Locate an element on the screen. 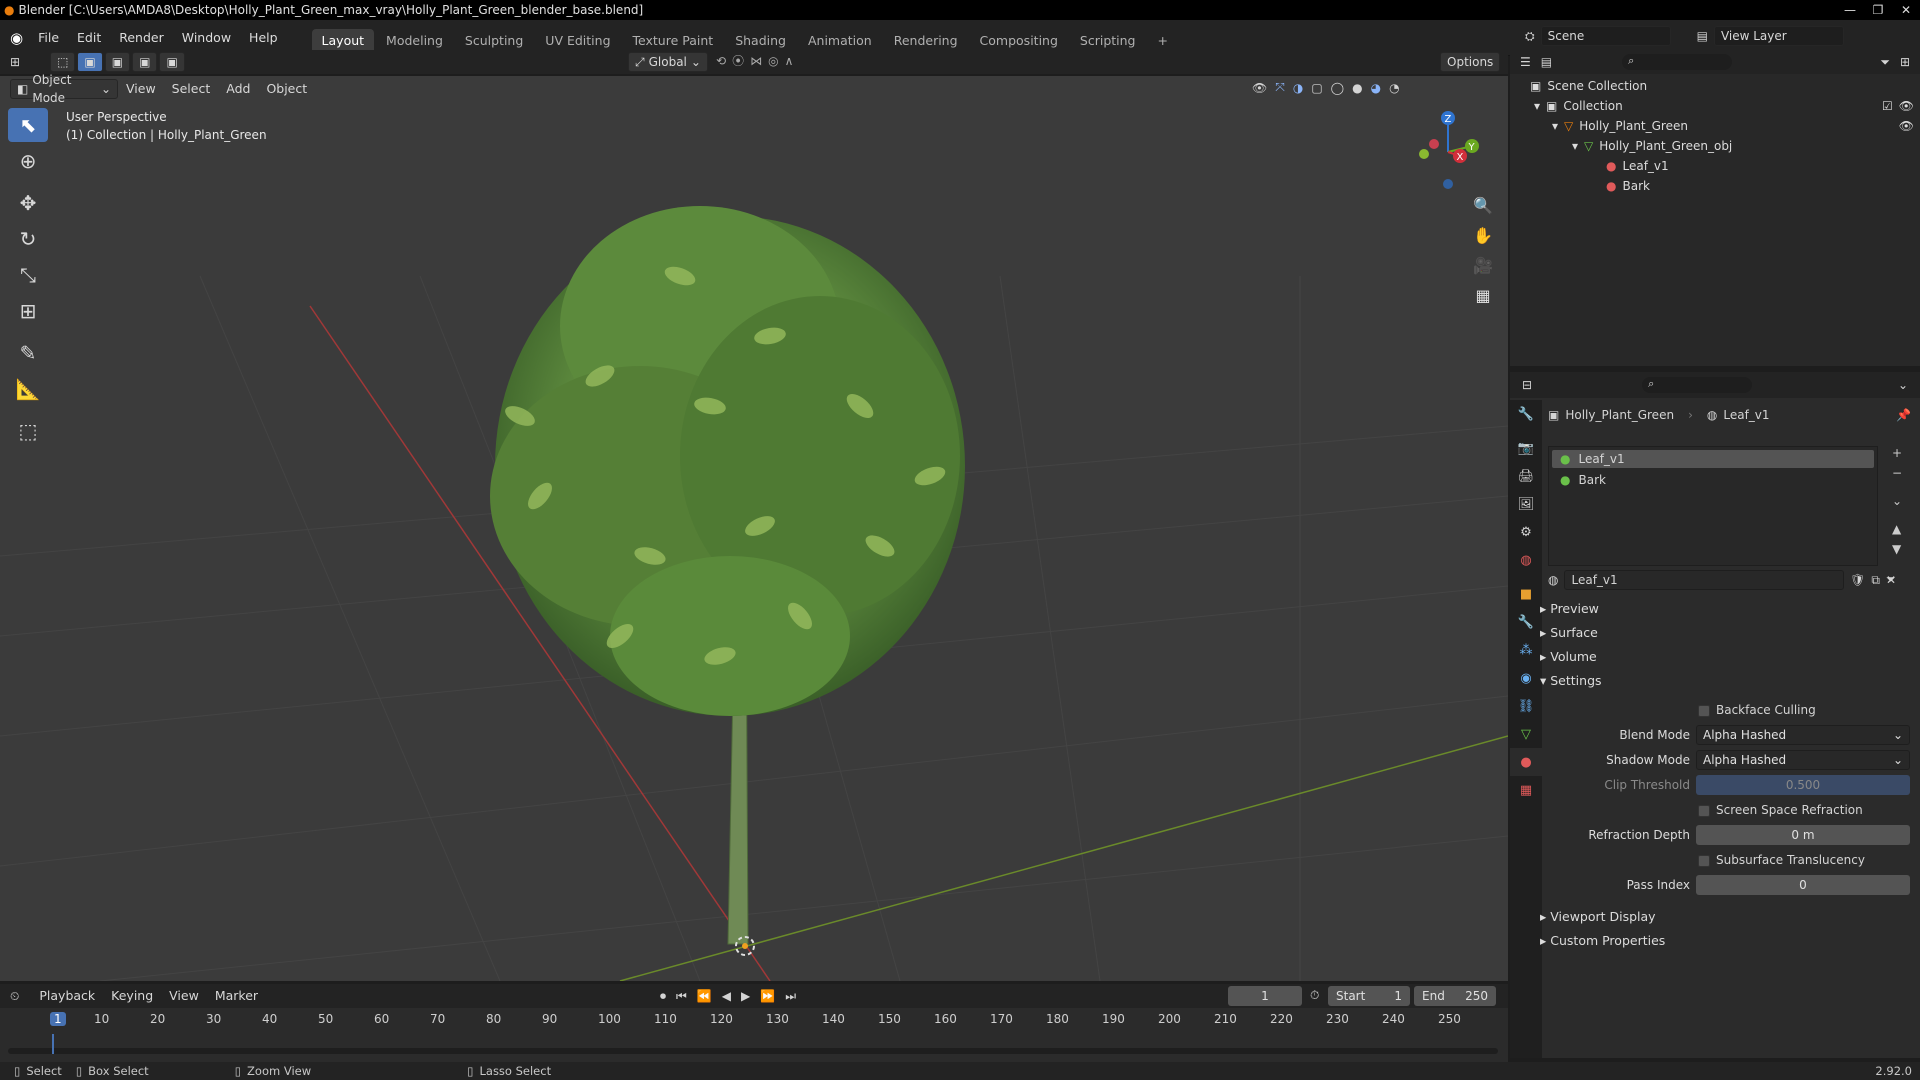 Image resolution: width=1920 pixels, height=1080 pixels. scale-tool-icon: ⤡ is located at coordinates (28, 275).